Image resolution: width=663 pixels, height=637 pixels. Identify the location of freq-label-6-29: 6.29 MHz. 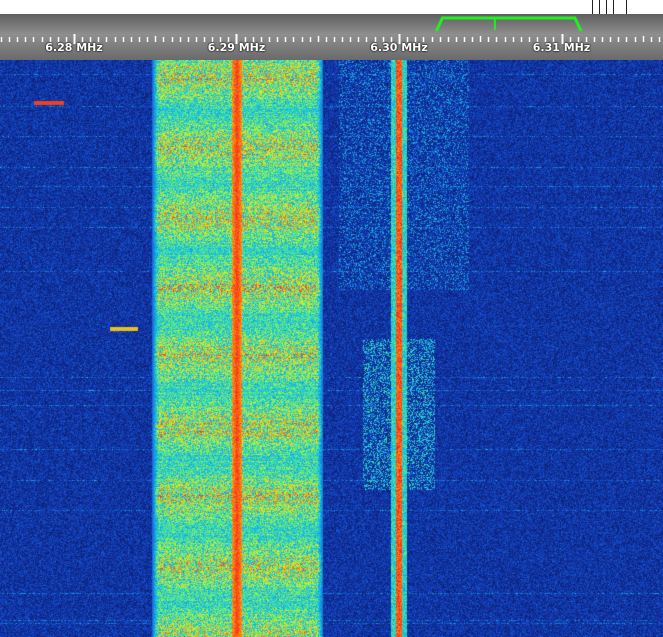
(236, 47).